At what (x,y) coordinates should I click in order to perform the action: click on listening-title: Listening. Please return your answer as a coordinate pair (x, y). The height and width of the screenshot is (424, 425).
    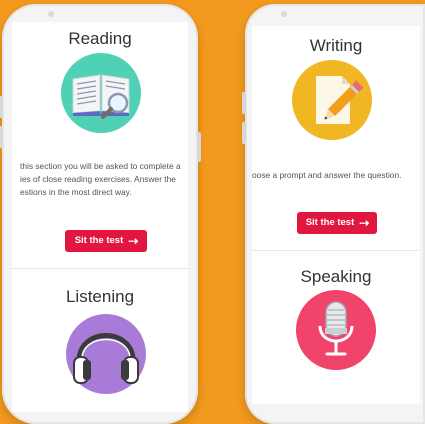
    Looking at the image, I should click on (100, 296).